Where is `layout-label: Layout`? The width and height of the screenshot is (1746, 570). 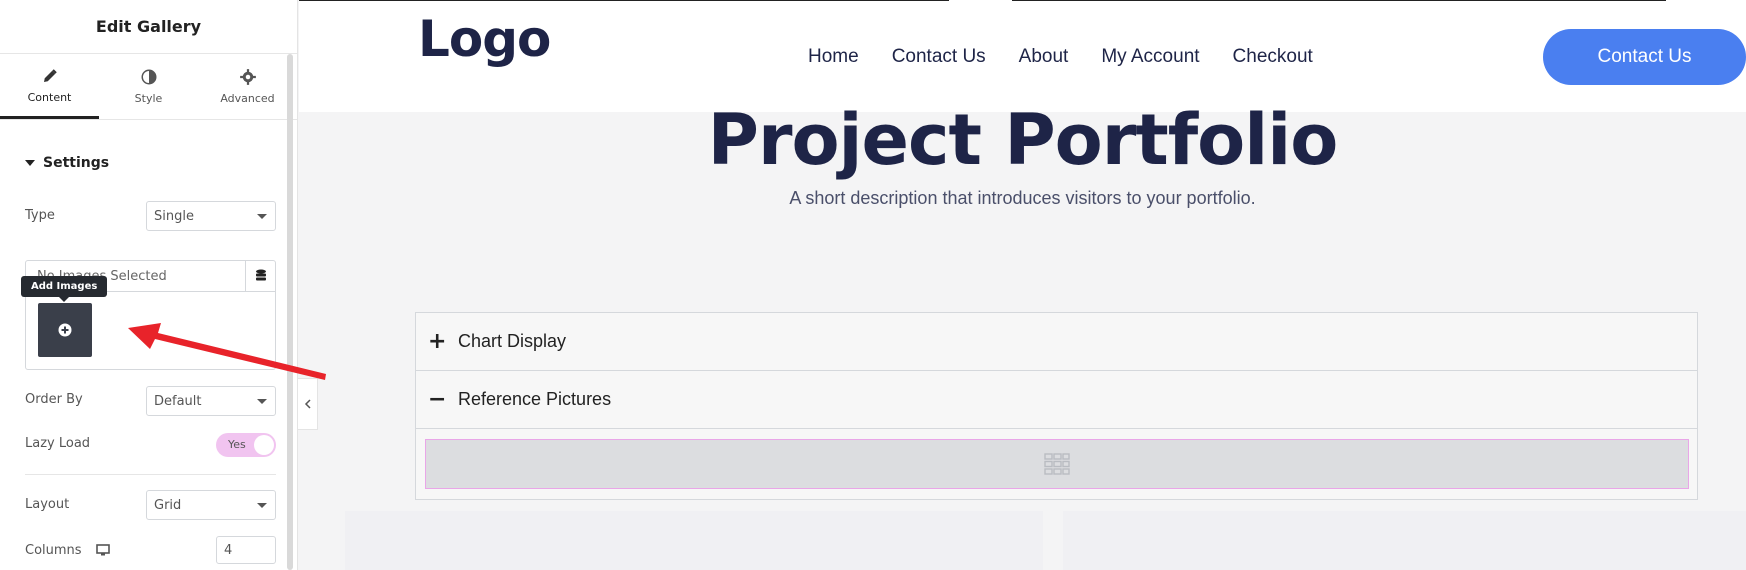
layout-label: Layout is located at coordinates (47, 504).